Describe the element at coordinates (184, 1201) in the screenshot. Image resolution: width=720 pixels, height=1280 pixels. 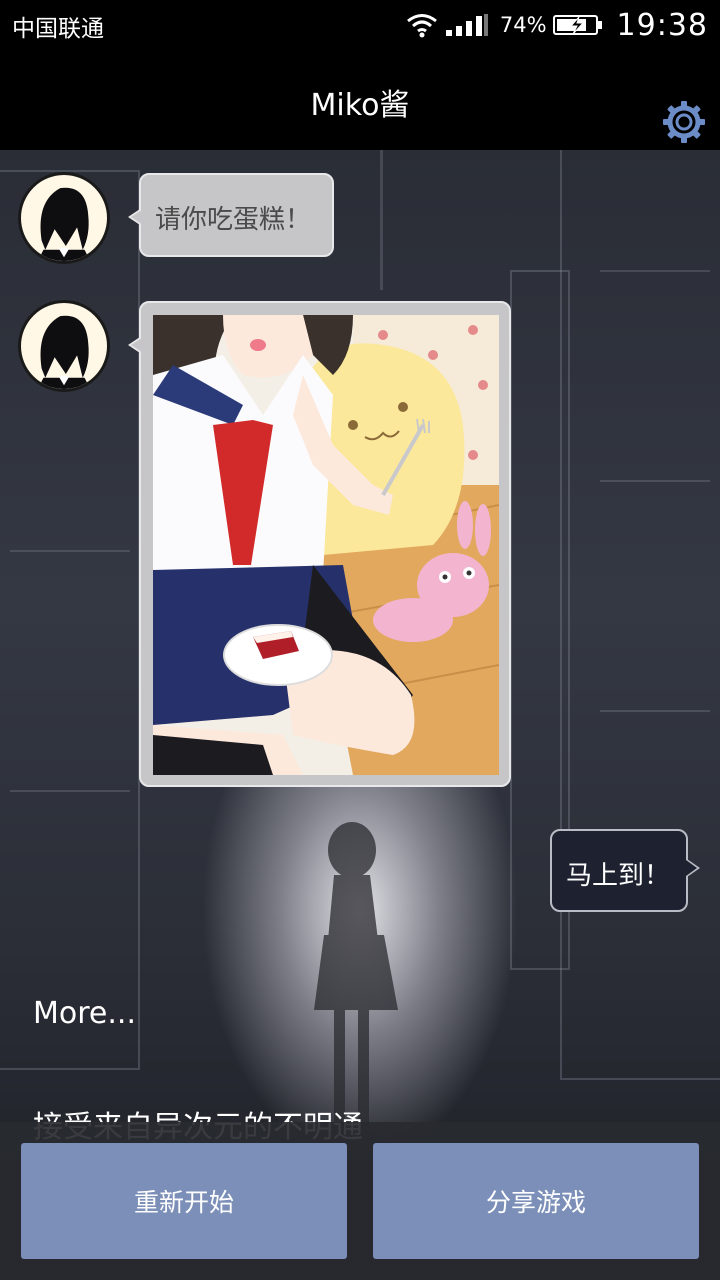
I see `restart-button: 重新开始` at that location.